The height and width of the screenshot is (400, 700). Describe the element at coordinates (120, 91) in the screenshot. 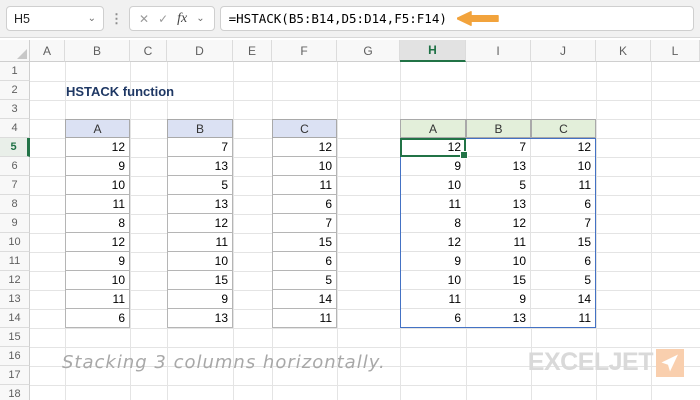

I see `sheet-title: HSTACK function` at that location.